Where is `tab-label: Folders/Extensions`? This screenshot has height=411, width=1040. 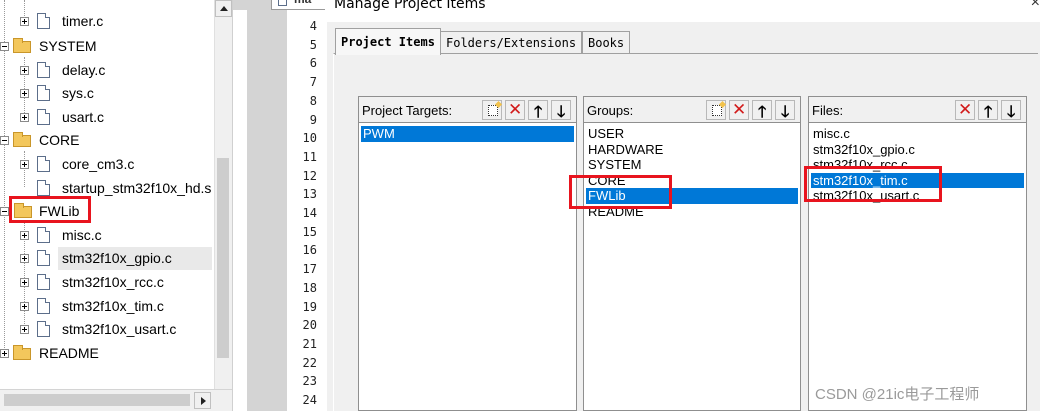 tab-label: Folders/Extensions is located at coordinates (511, 42).